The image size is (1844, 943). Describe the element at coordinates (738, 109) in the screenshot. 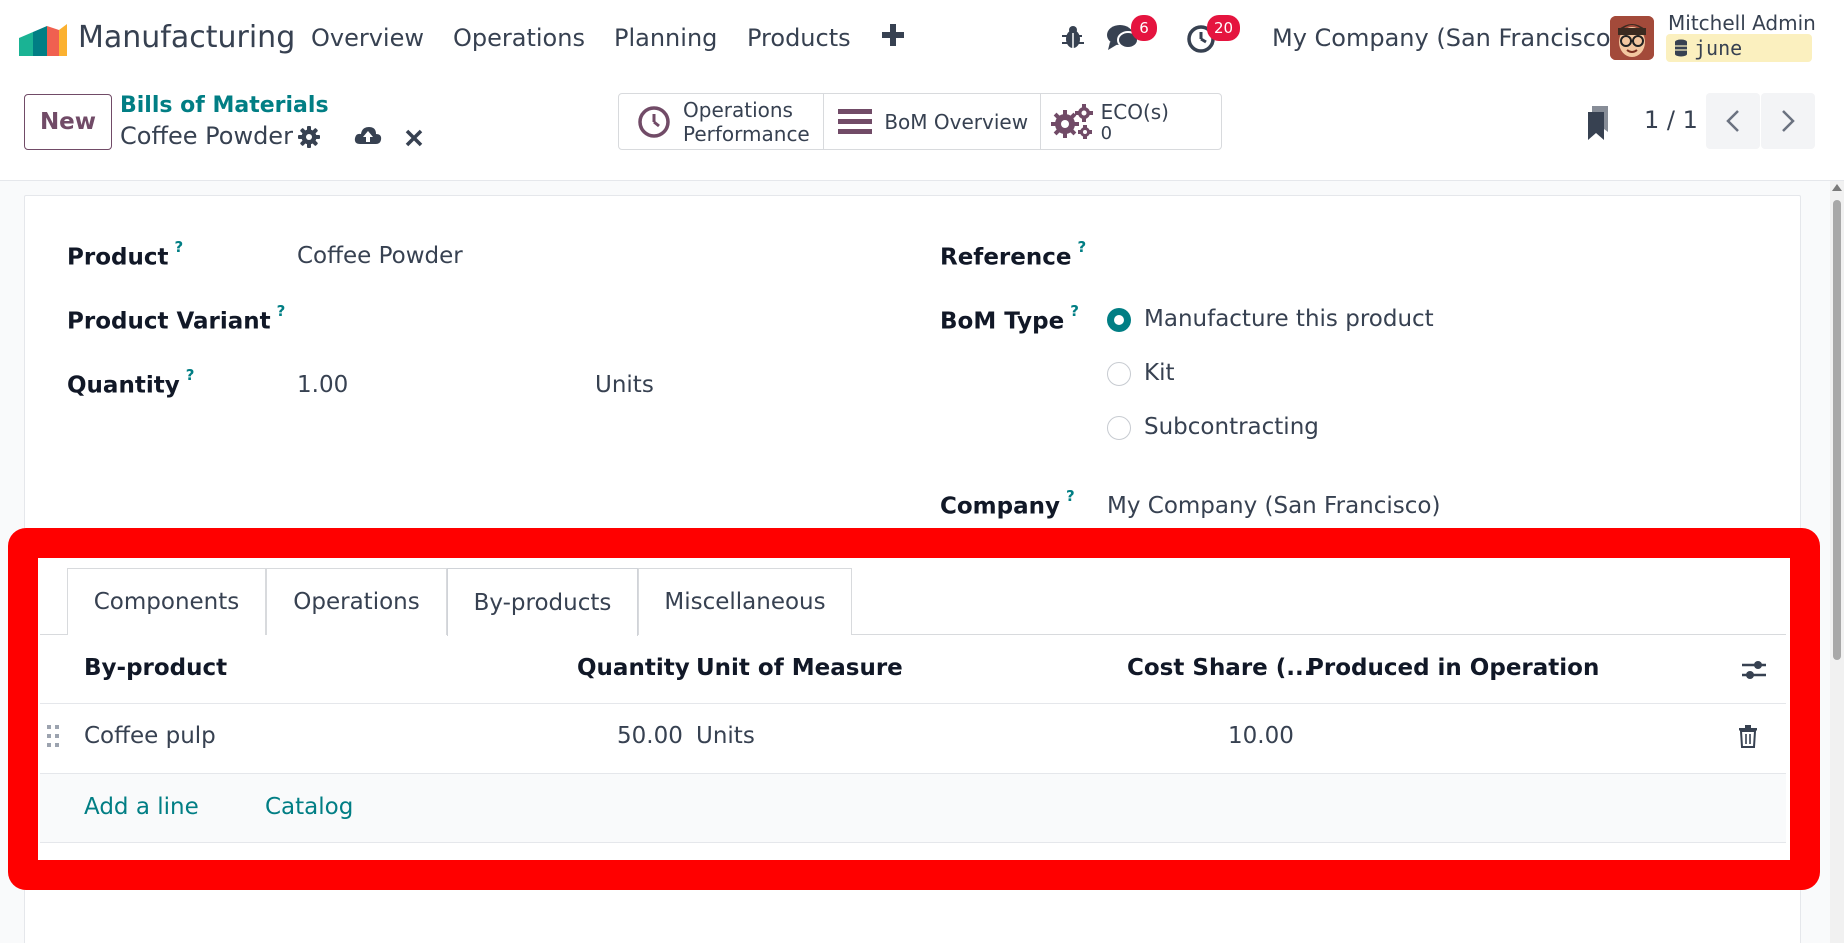

I see `operations-performance-line1: Operations` at that location.